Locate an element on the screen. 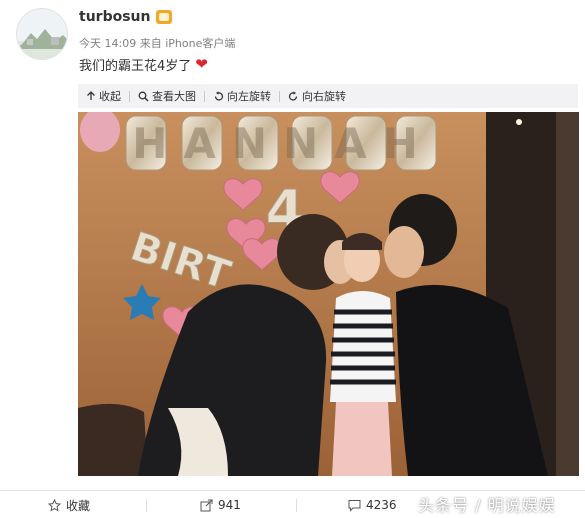 The height and width of the screenshot is (518, 585). favorite-button: 收藏 is located at coordinates (69, 504).